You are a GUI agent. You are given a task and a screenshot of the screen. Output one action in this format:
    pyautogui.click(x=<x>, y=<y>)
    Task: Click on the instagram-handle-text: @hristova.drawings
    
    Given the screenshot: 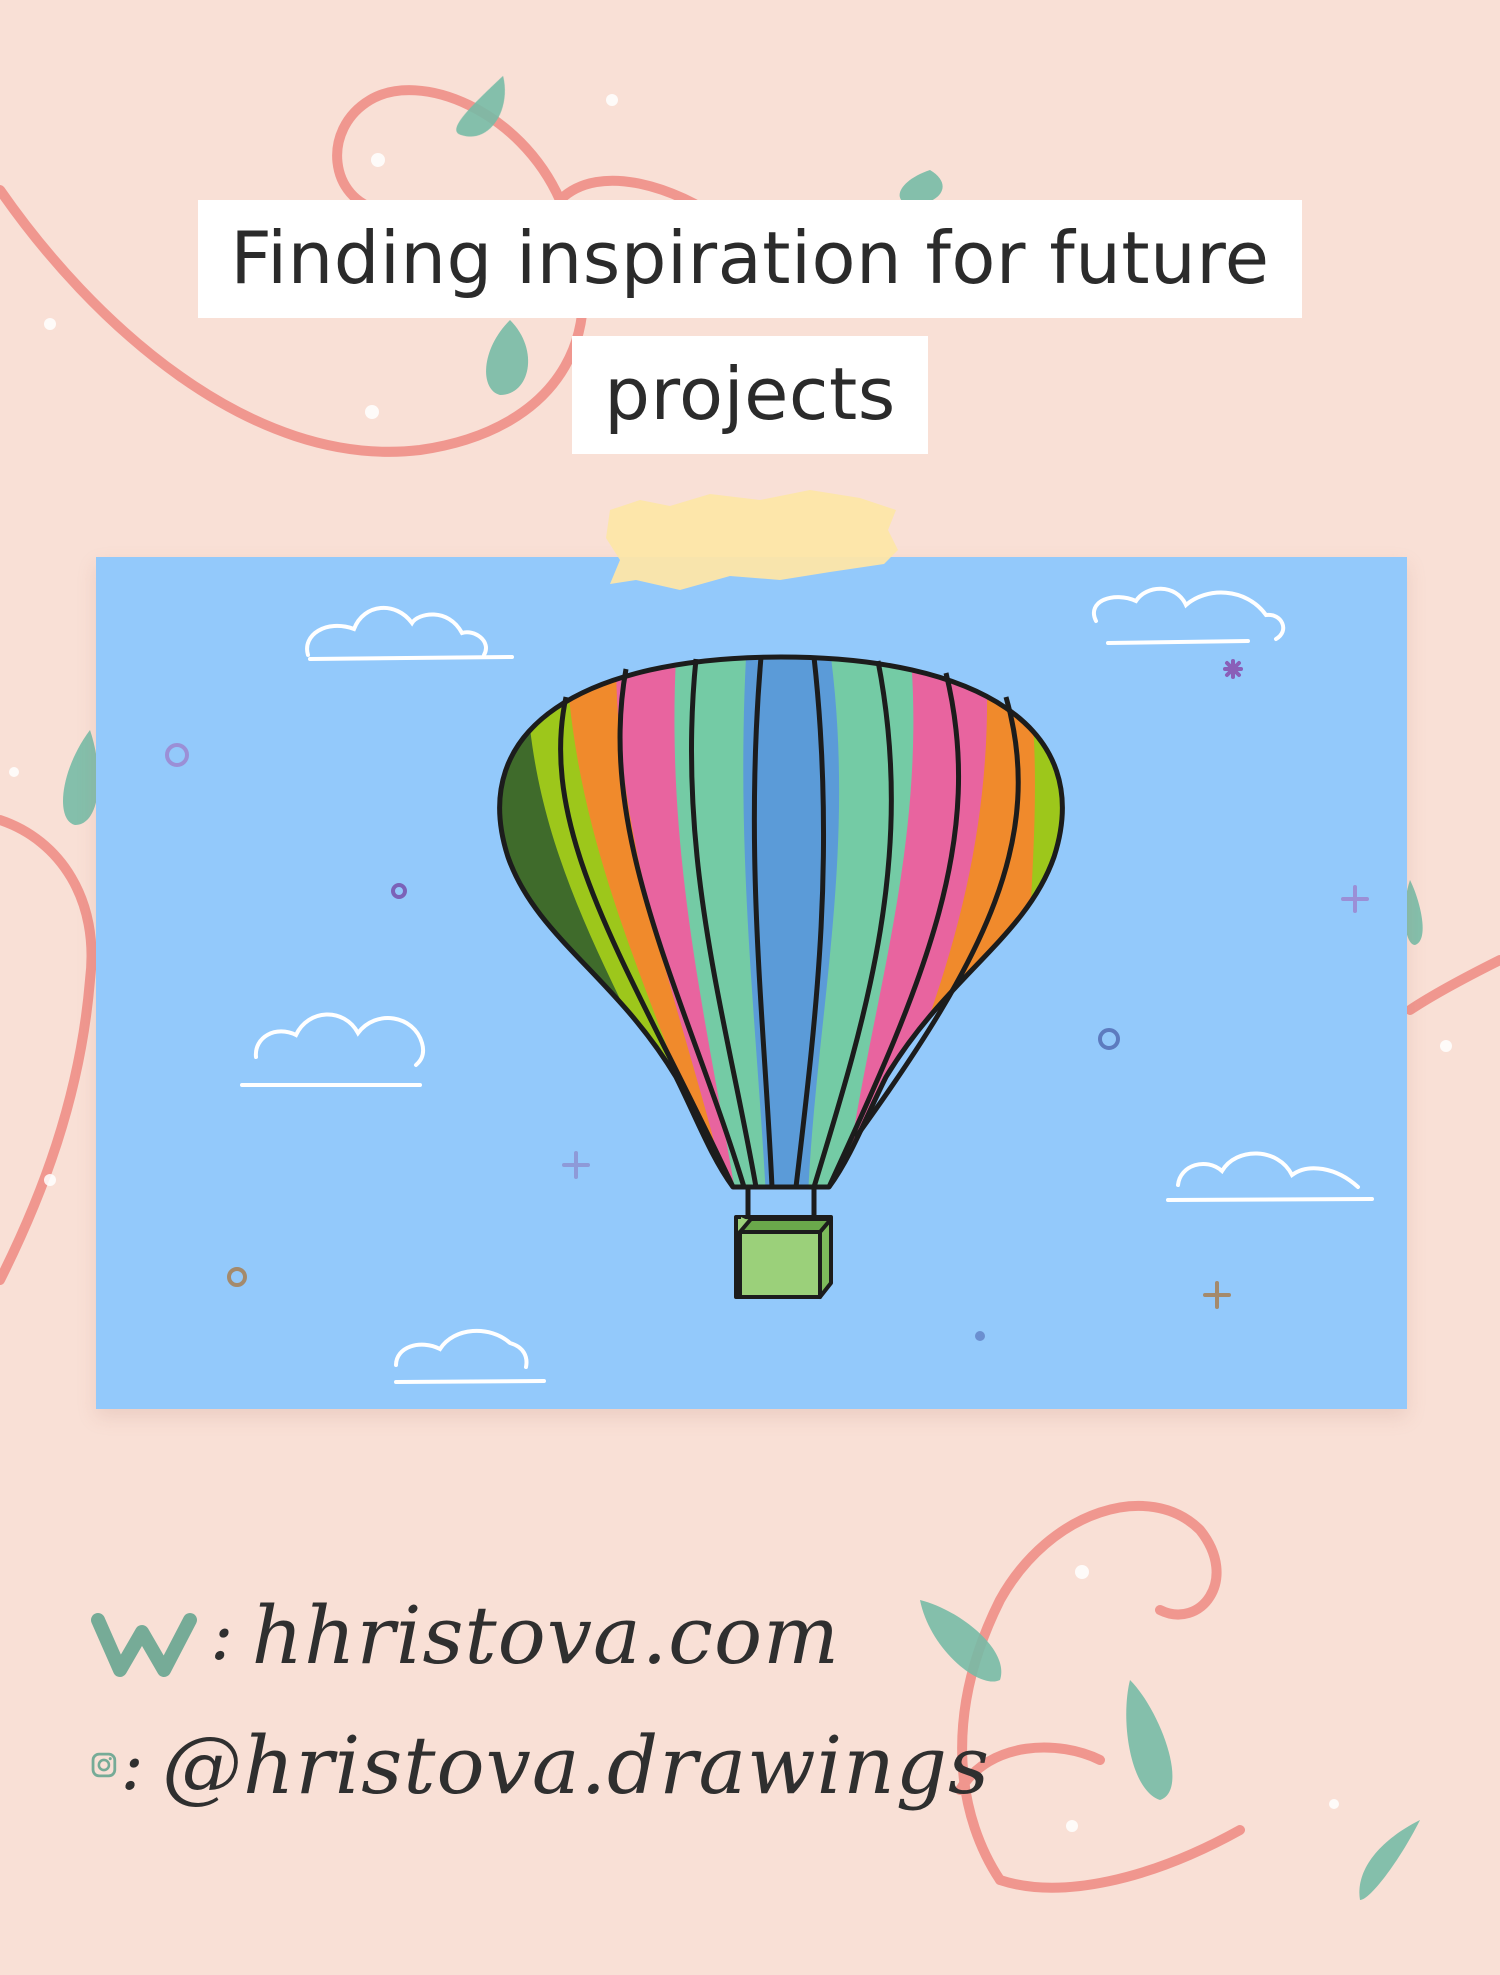 What is the action you would take?
    pyautogui.click(x=576, y=1765)
    